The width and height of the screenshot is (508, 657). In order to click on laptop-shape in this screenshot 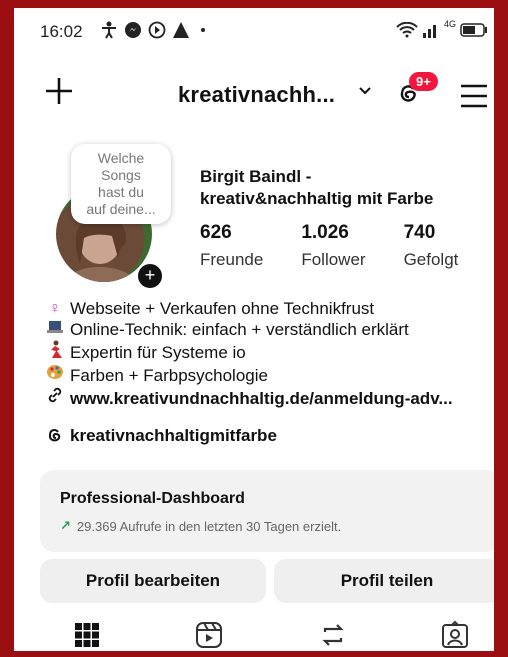, I will do `click(55, 327)`.